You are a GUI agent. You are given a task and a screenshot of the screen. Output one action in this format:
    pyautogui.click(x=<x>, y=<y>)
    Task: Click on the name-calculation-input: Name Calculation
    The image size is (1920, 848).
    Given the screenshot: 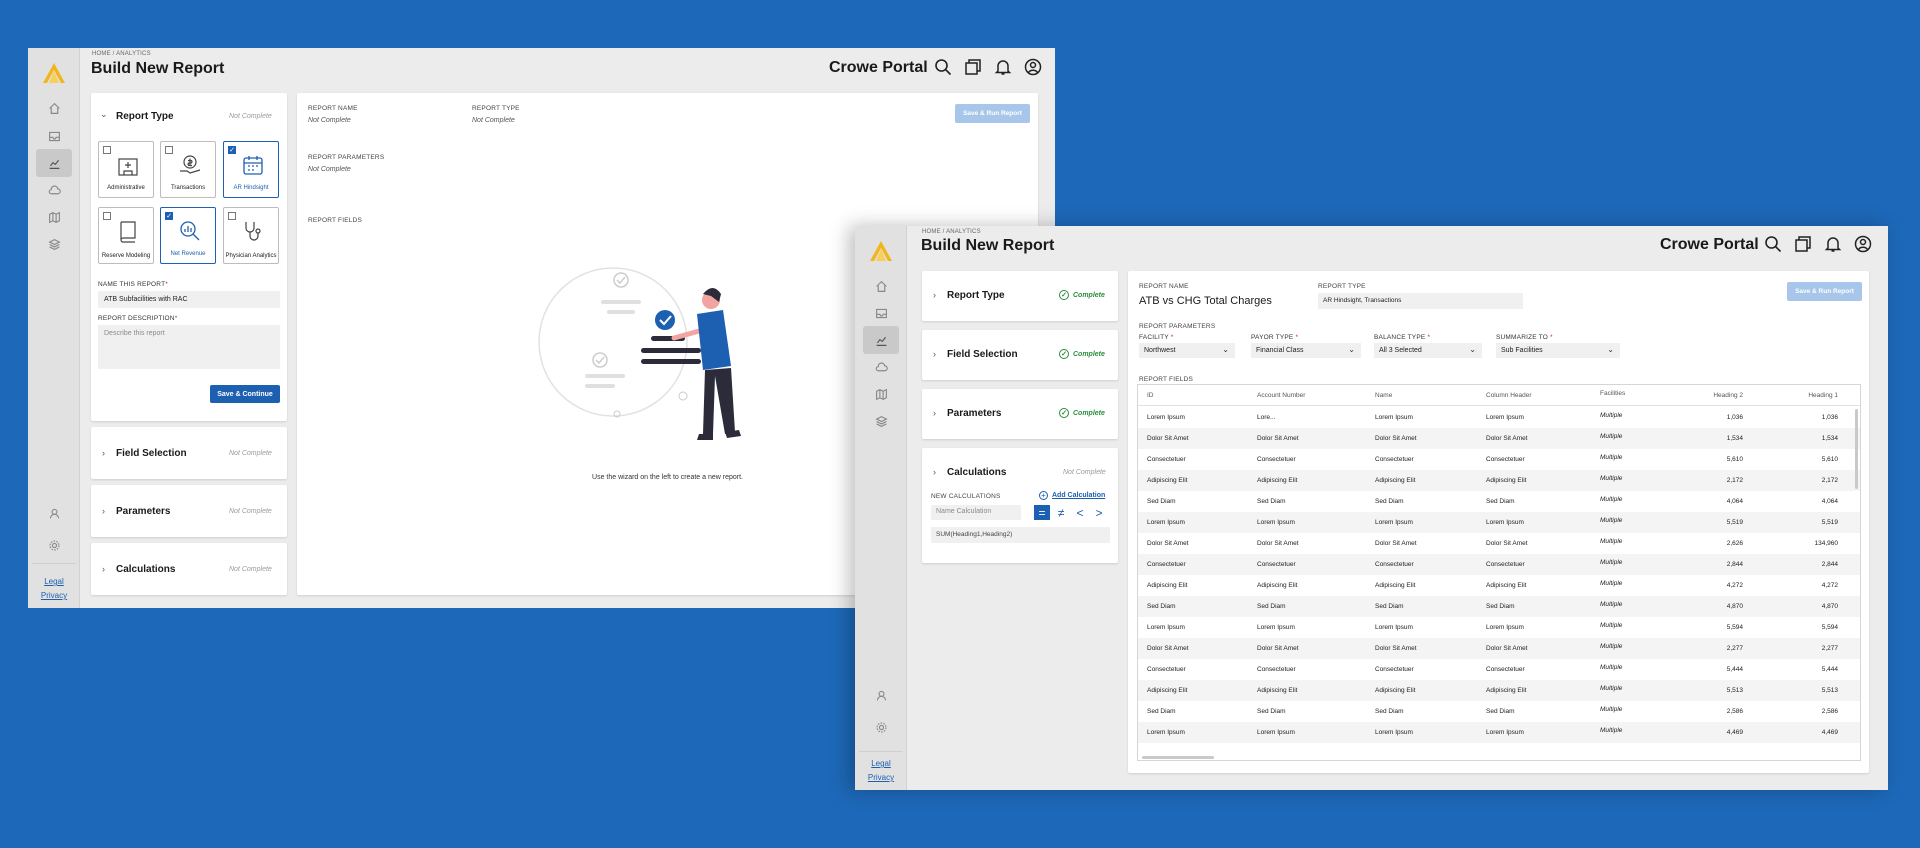 What is the action you would take?
    pyautogui.click(x=976, y=512)
    